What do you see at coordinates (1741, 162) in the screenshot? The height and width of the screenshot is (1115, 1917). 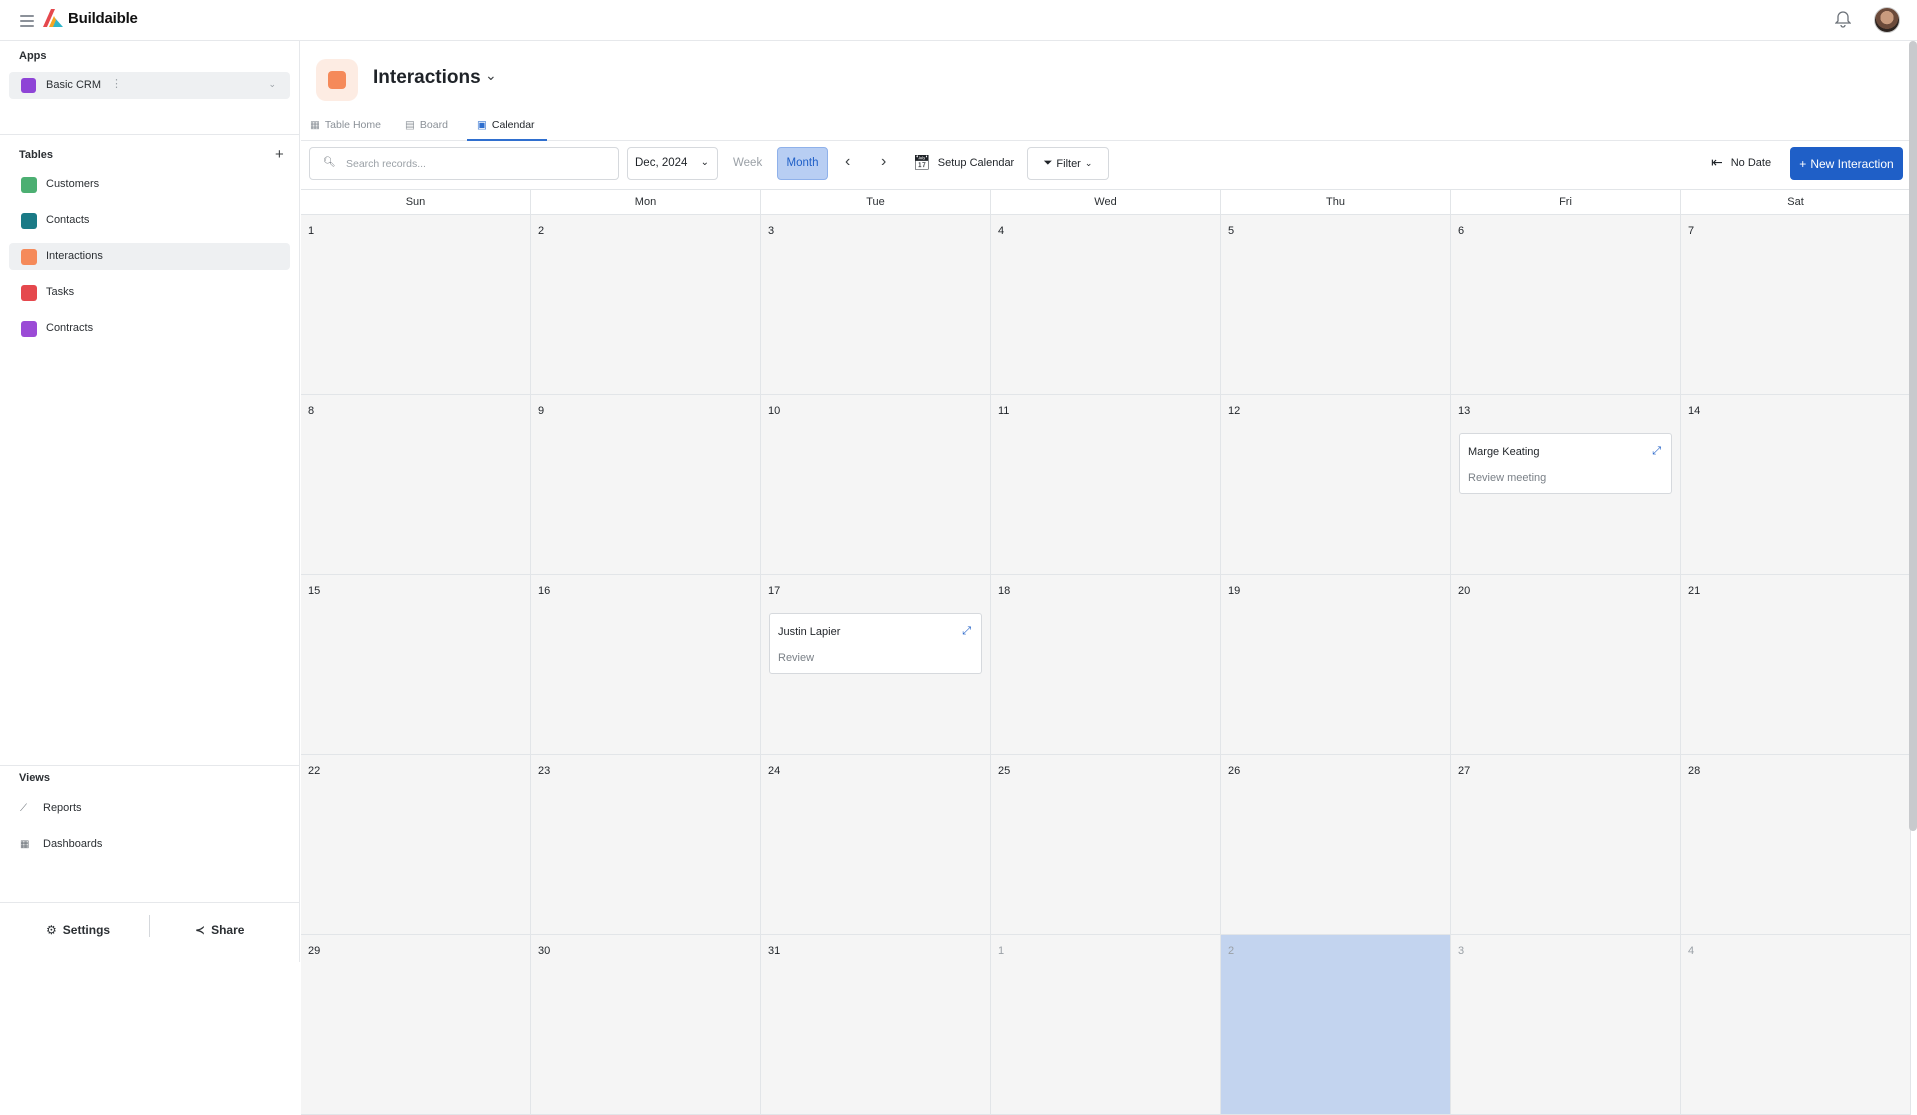 I see `no-date-button: ⇤ No Date` at bounding box center [1741, 162].